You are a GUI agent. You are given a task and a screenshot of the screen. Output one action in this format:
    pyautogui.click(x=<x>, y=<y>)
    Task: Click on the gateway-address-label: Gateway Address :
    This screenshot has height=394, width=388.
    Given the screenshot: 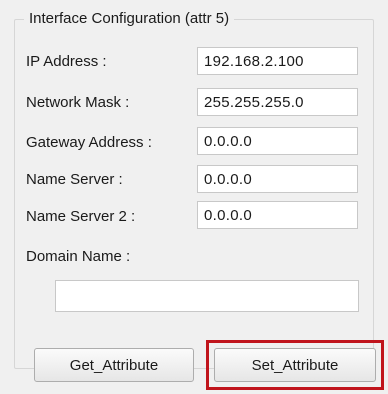 What is the action you would take?
    pyautogui.click(x=89, y=142)
    